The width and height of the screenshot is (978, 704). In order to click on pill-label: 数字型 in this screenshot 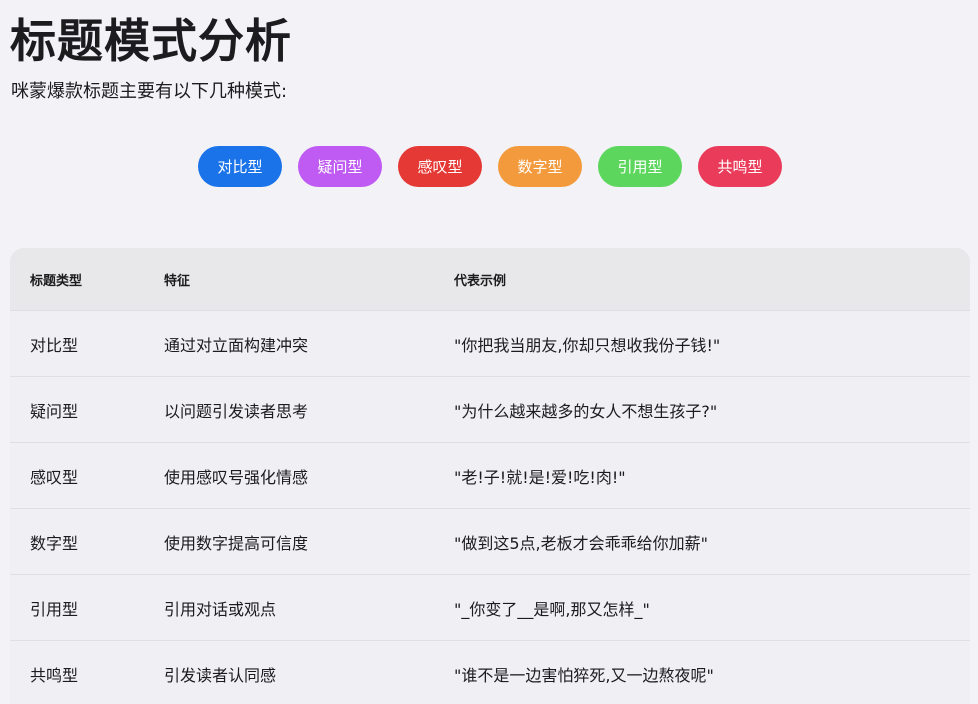, I will do `click(540, 167)`.